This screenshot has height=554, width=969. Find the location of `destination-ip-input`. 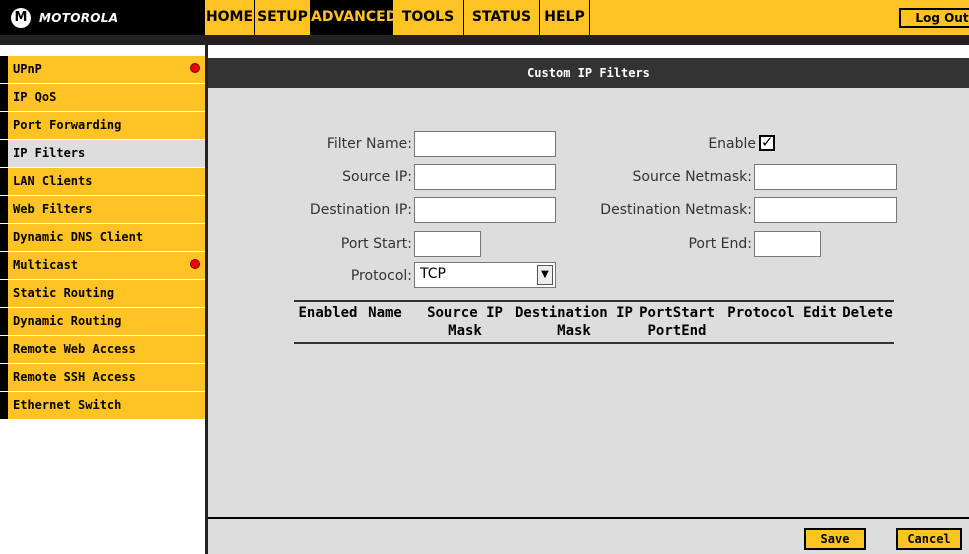

destination-ip-input is located at coordinates (485, 210).